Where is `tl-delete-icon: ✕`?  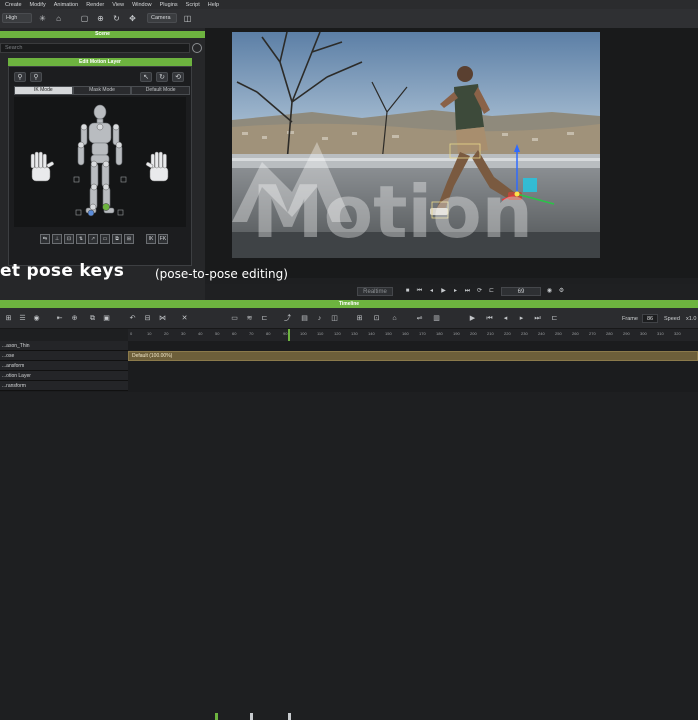
tl-delete-icon: ✕ is located at coordinates (184, 318).